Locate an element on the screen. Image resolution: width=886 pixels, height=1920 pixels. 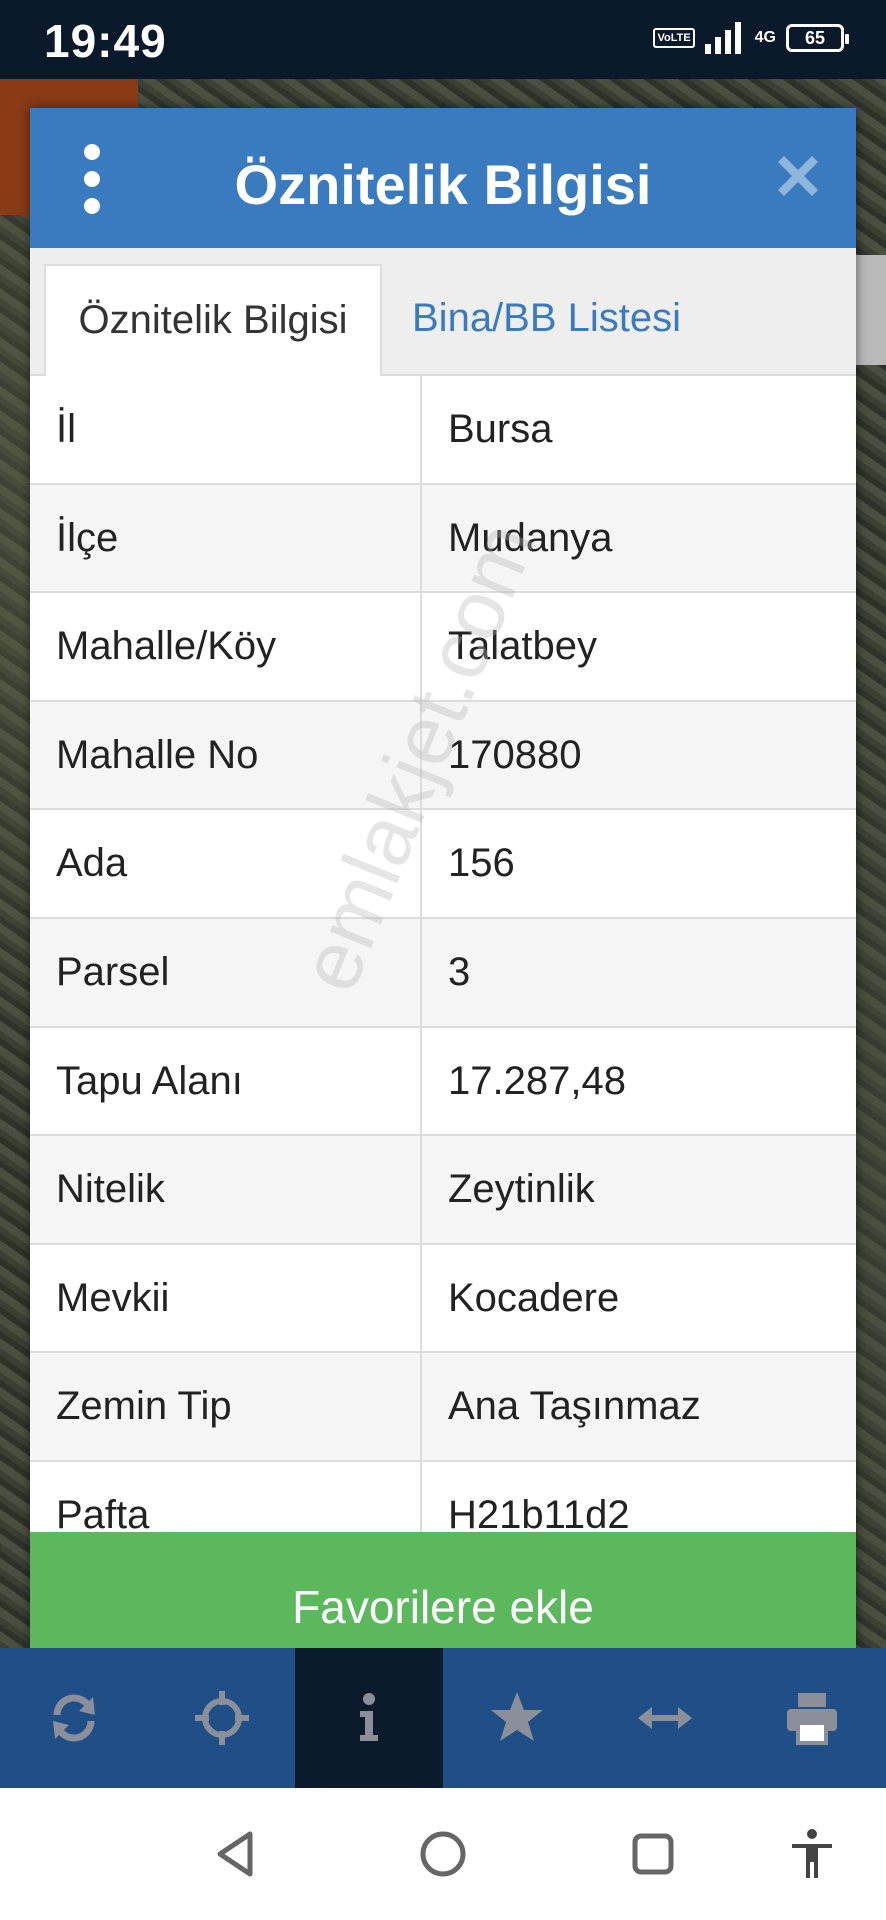
table-row: Ada 156 is located at coordinates (443, 864).